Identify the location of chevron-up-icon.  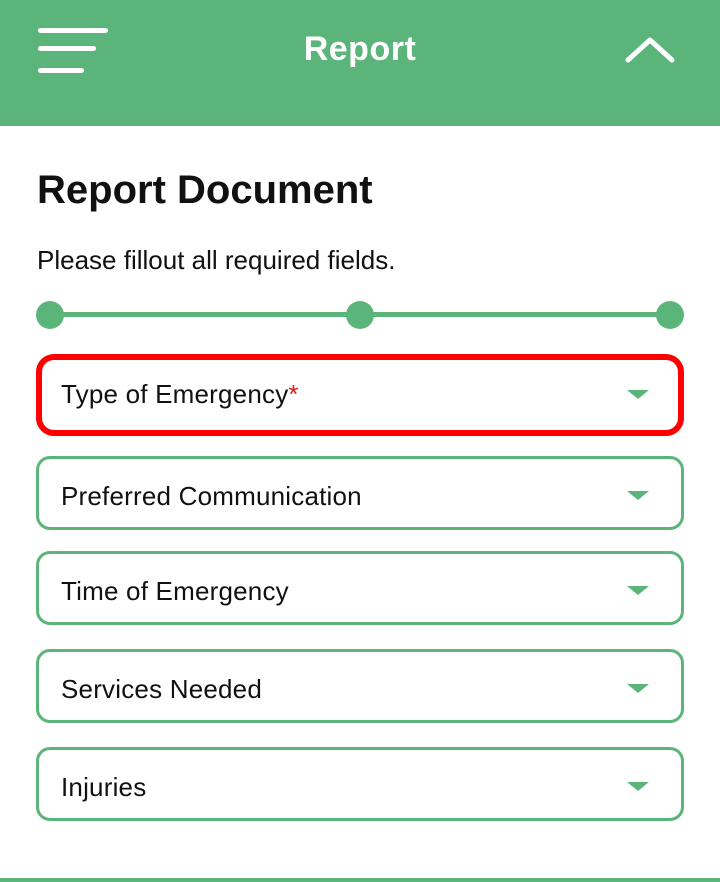
(650, 52).